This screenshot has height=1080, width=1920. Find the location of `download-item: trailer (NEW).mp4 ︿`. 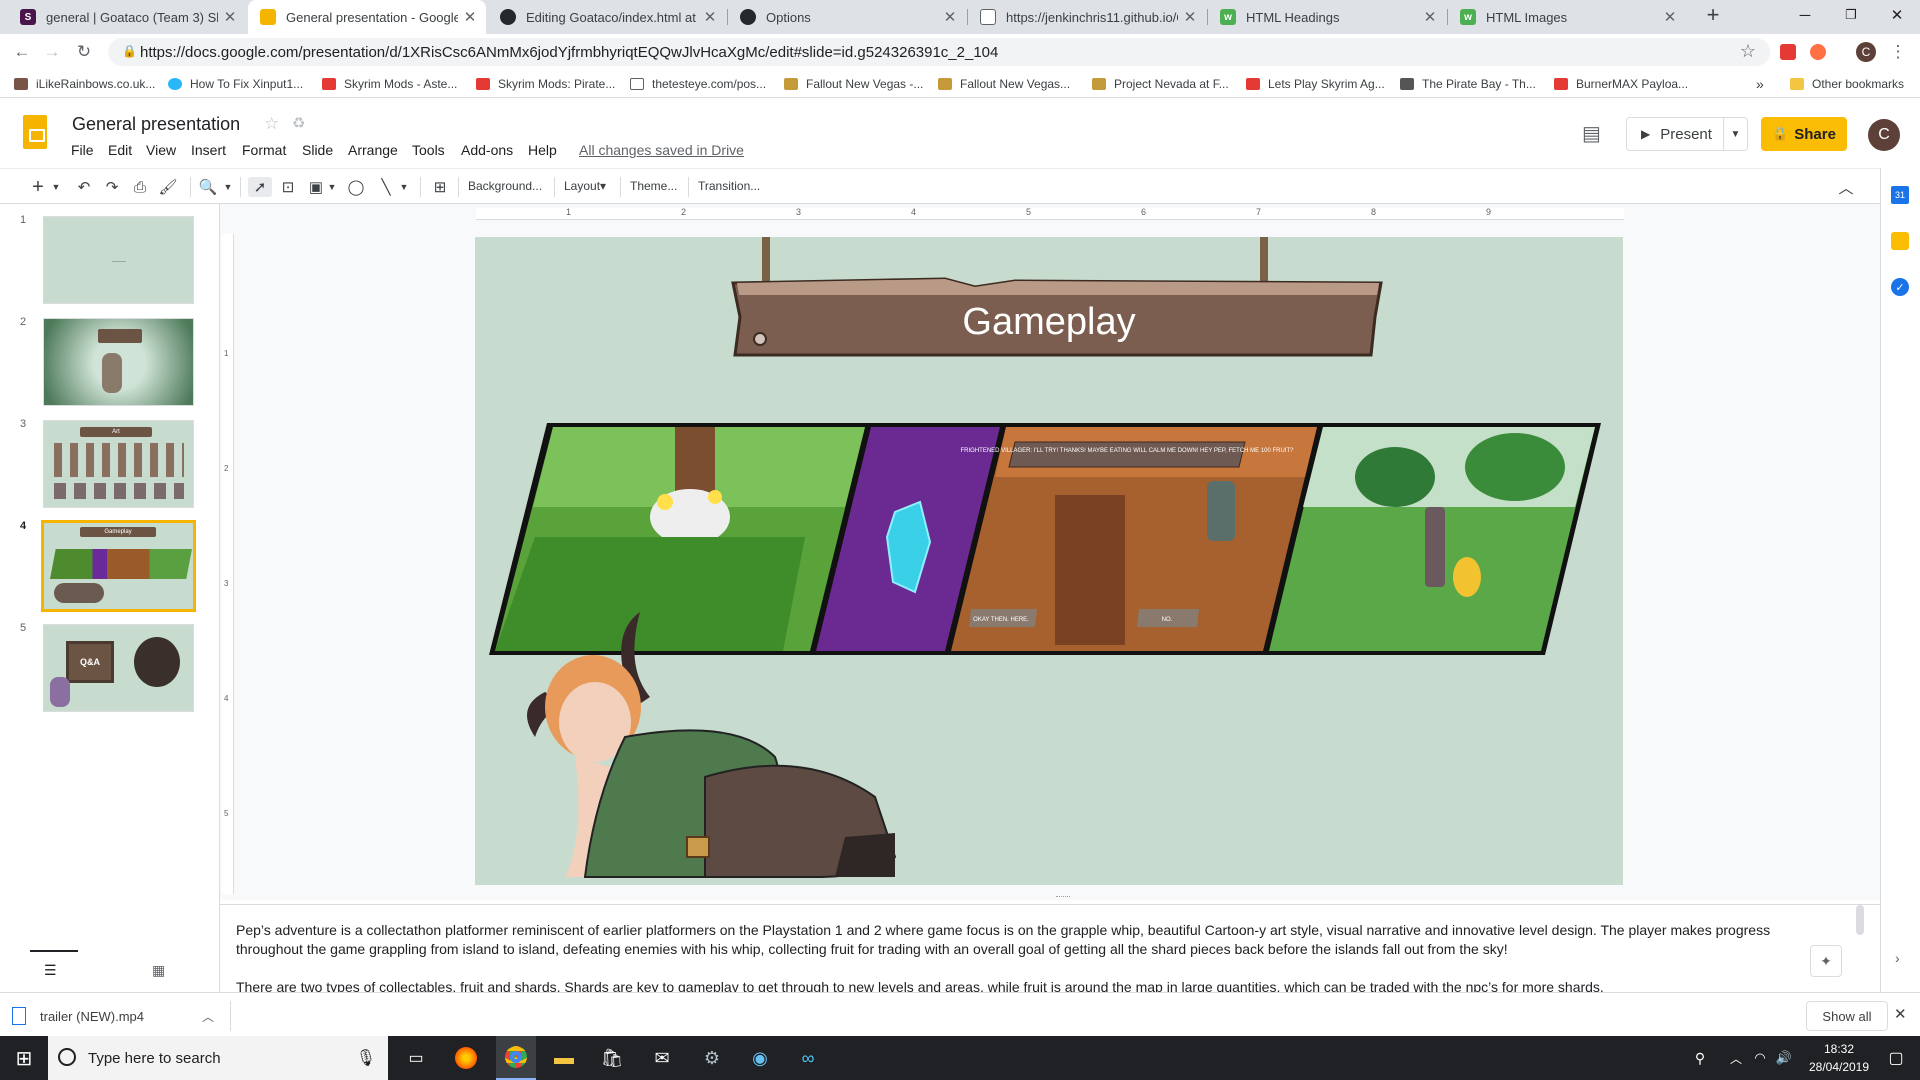

download-item: trailer (NEW).mp4 ︿ is located at coordinates (121, 1016).